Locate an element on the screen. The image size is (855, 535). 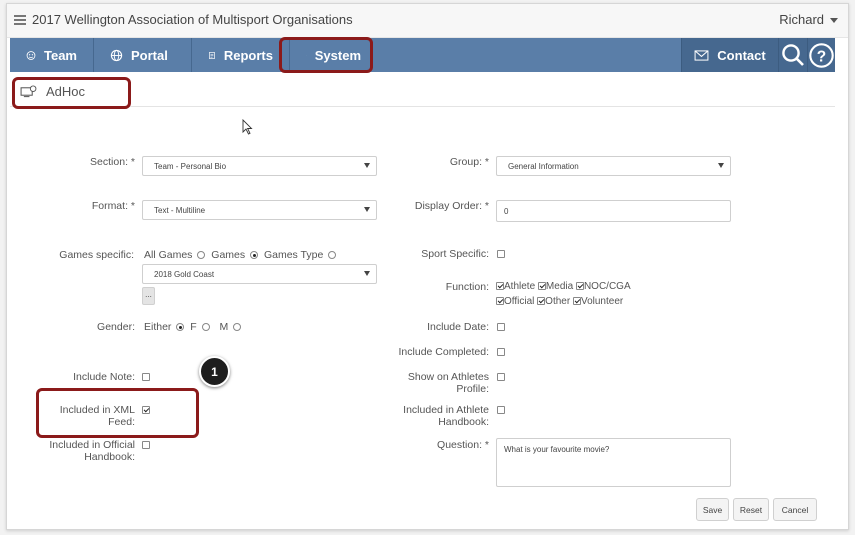
games-option-games-label: Games is located at coordinates (228, 255).